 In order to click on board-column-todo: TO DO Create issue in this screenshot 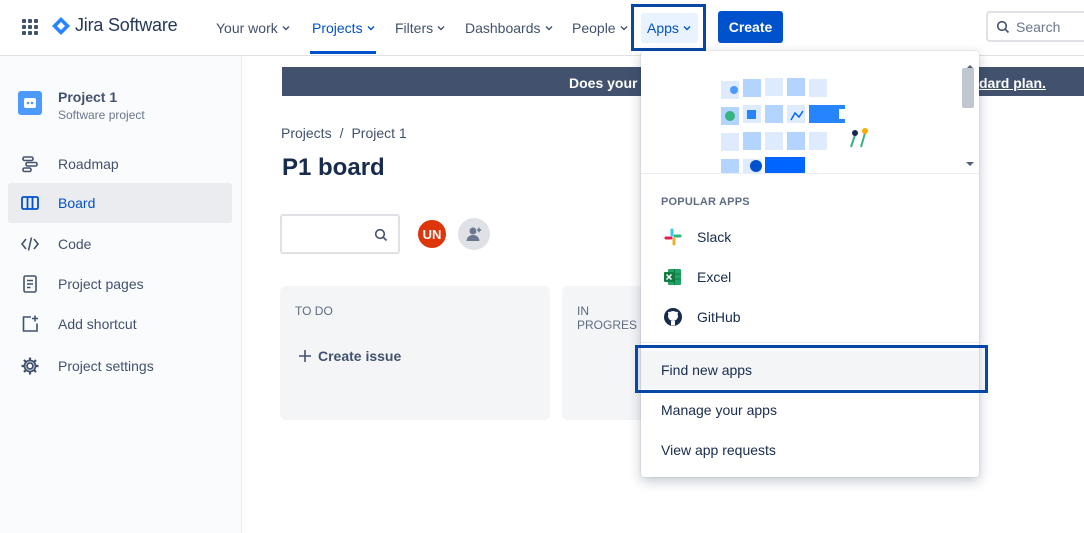, I will do `click(415, 353)`.